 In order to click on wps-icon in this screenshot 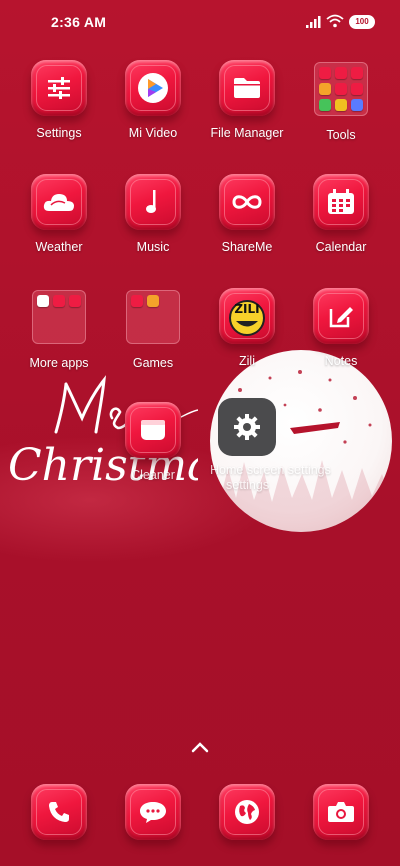, I will do `click(75, 301)`.